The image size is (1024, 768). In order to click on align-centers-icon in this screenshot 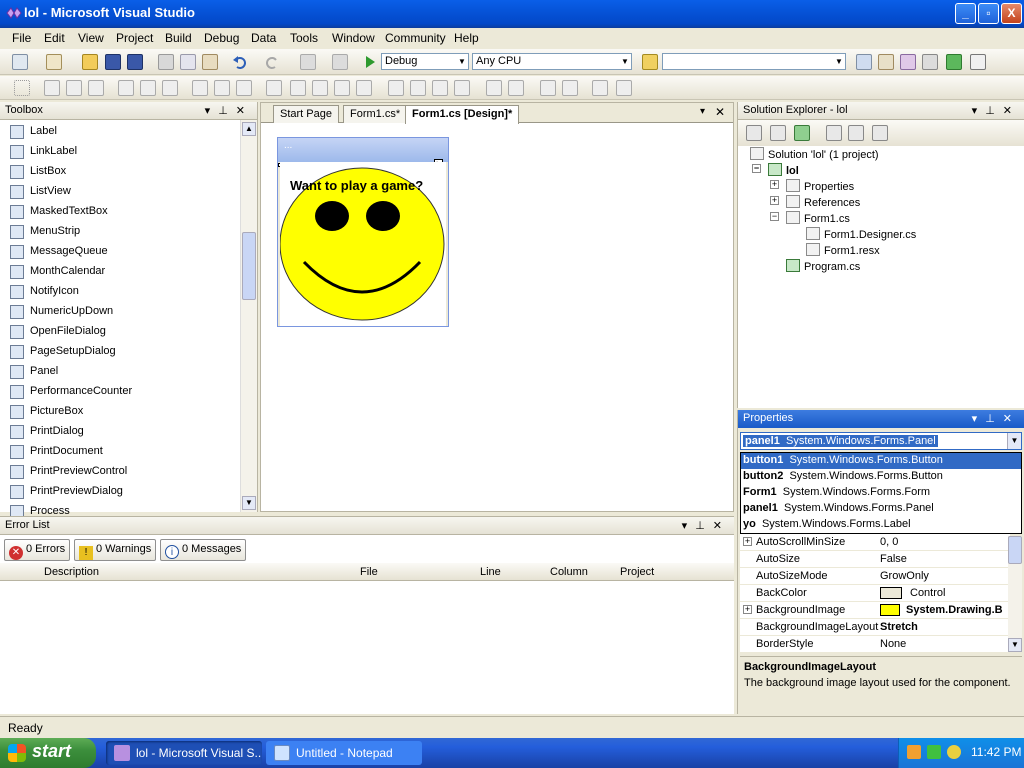, I will do `click(74, 88)`.